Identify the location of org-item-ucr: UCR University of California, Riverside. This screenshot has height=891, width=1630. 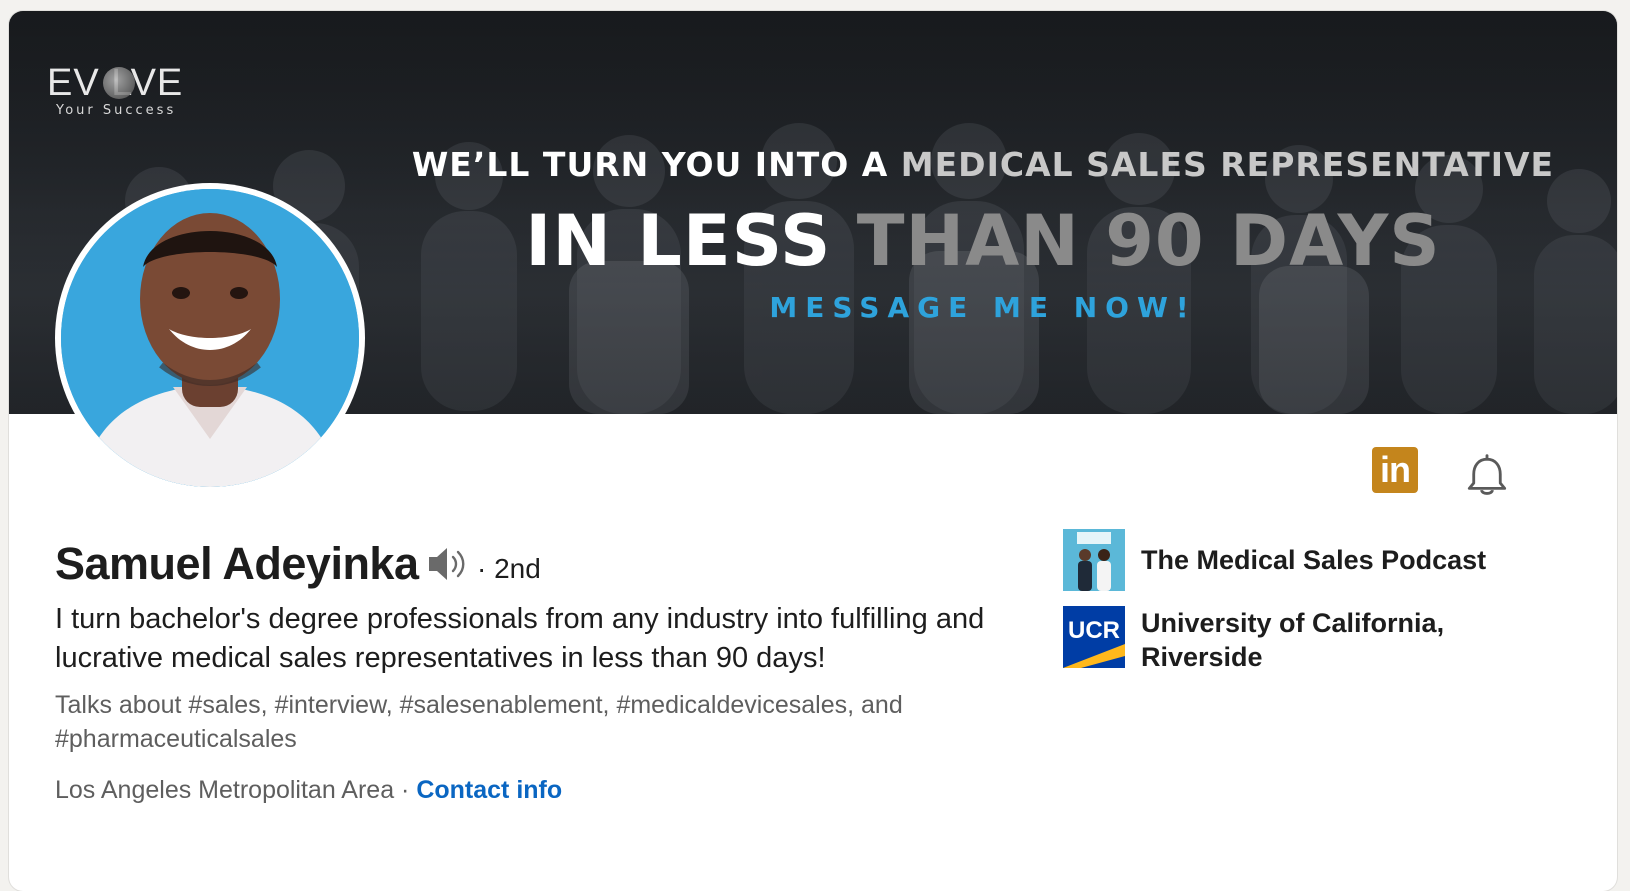
(1292, 640).